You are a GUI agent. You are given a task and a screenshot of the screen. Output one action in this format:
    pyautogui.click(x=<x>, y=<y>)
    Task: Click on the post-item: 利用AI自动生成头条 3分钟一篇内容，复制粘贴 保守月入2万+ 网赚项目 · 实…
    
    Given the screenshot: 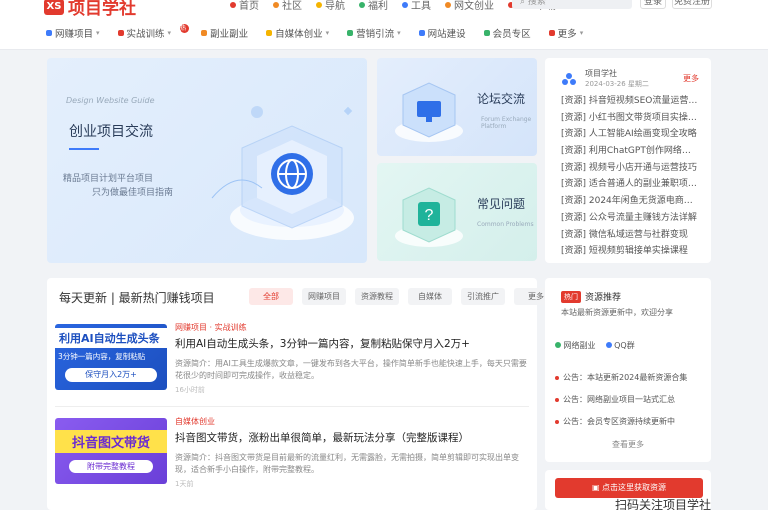 What is the action you would take?
    pyautogui.click(x=292, y=368)
    